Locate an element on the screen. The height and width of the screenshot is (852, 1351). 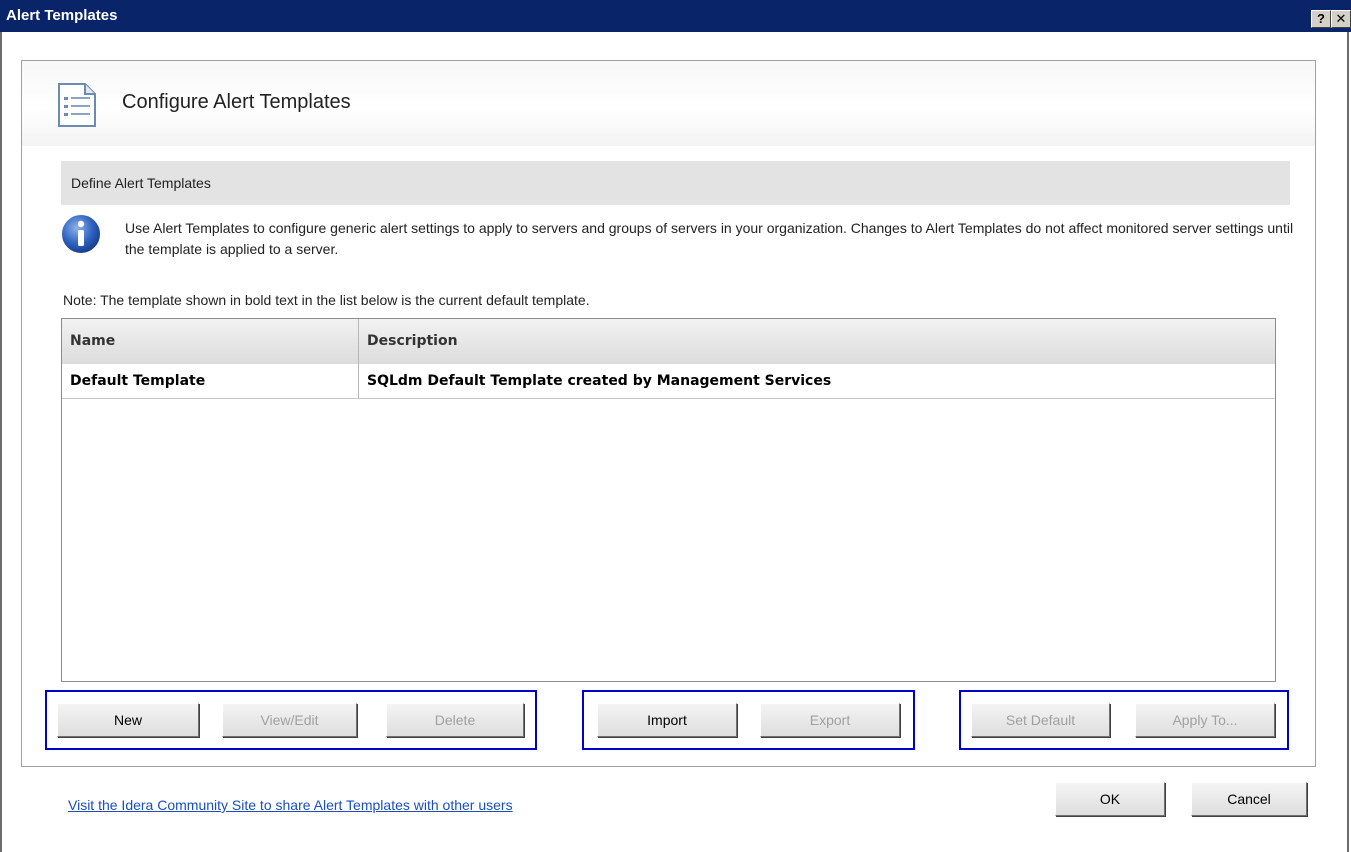
column-header-description: Description is located at coordinates (817, 341).